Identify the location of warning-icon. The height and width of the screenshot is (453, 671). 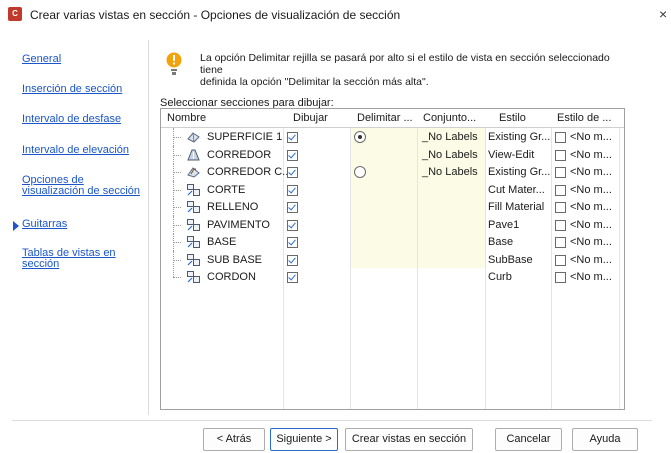
(174, 63).